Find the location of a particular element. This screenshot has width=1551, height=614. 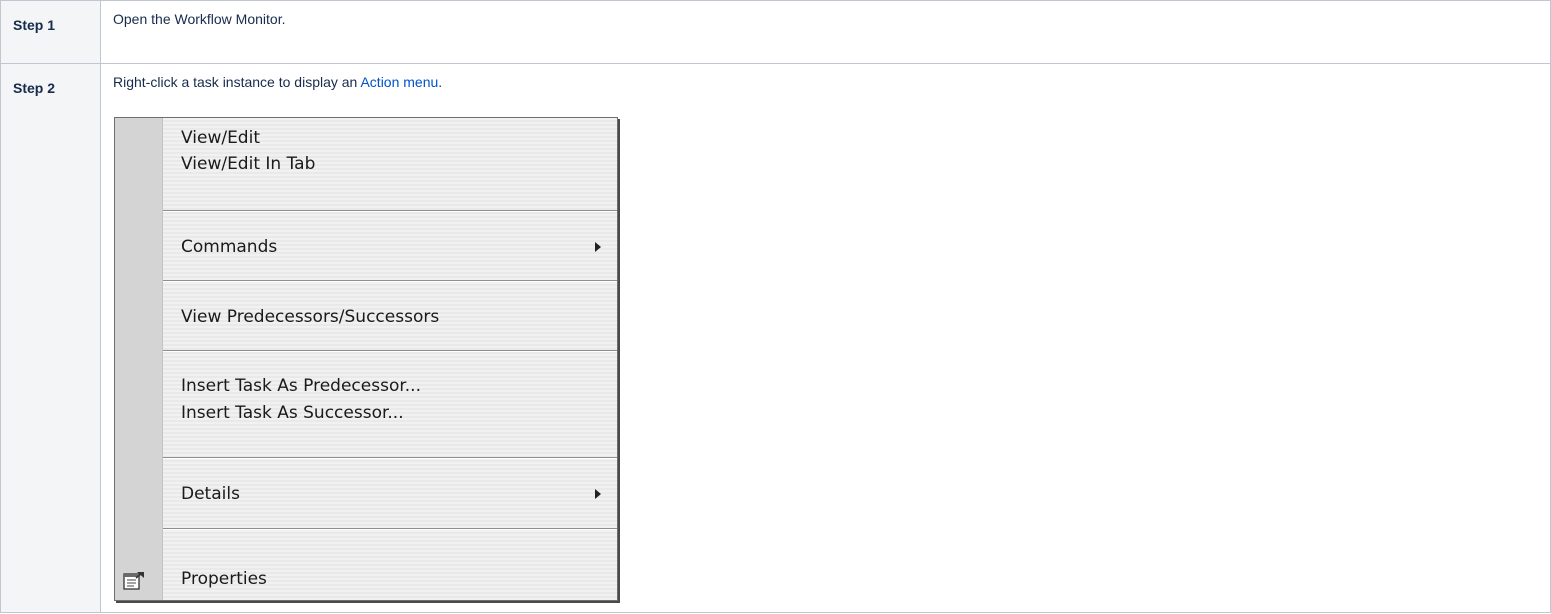

menu-item-commands: Commands is located at coordinates (391, 247).